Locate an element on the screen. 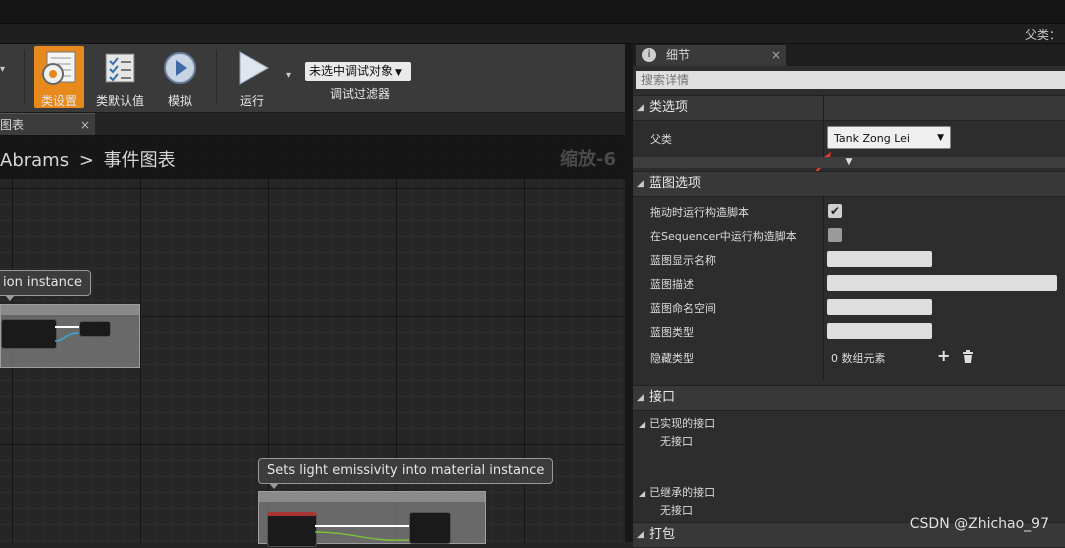 This screenshot has width=1065, height=548. run-construction-in-sequencer-label: 在Sequencer中运行构造脚本 is located at coordinates (723, 236).